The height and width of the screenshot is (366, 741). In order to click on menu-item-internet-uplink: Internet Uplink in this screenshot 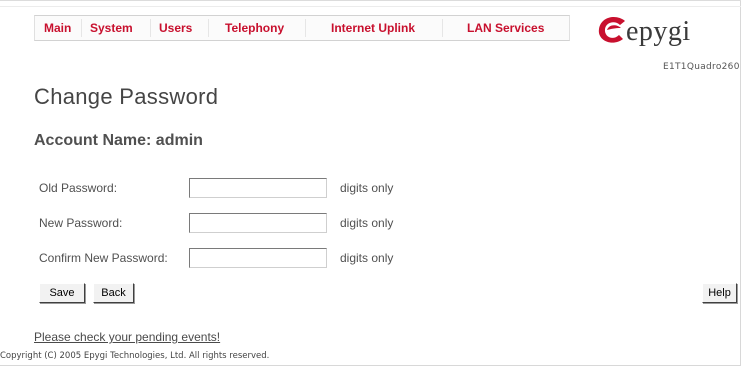, I will do `click(373, 28)`.